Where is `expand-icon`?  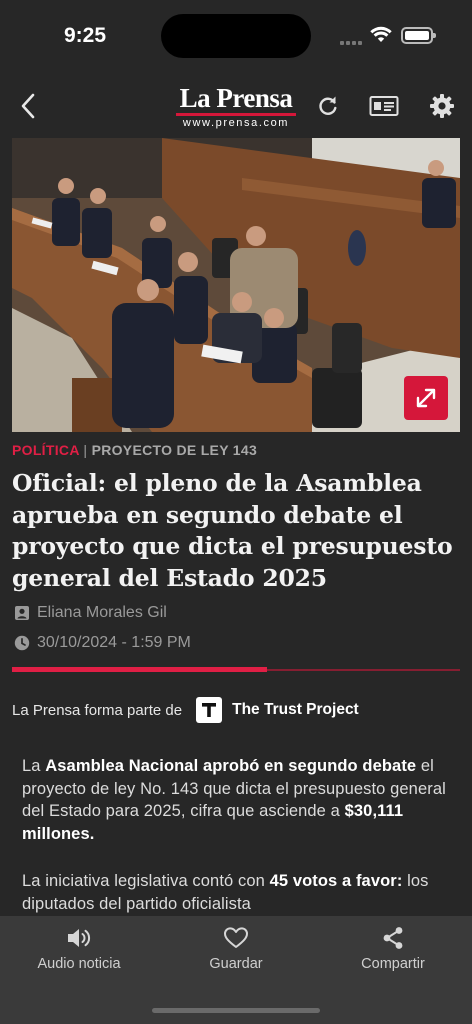 expand-icon is located at coordinates (426, 398).